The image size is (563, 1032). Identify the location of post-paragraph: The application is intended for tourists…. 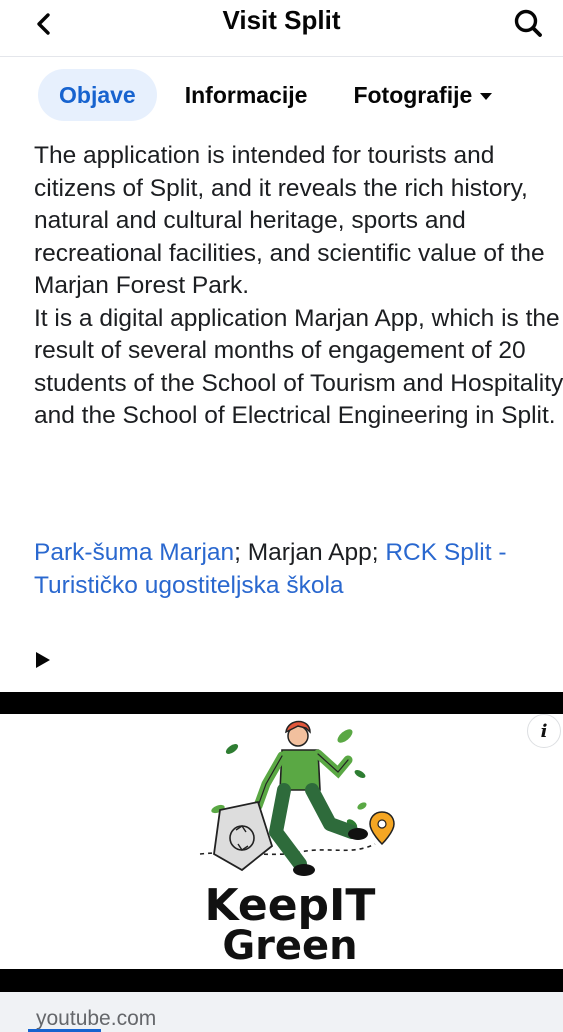
(289, 220).